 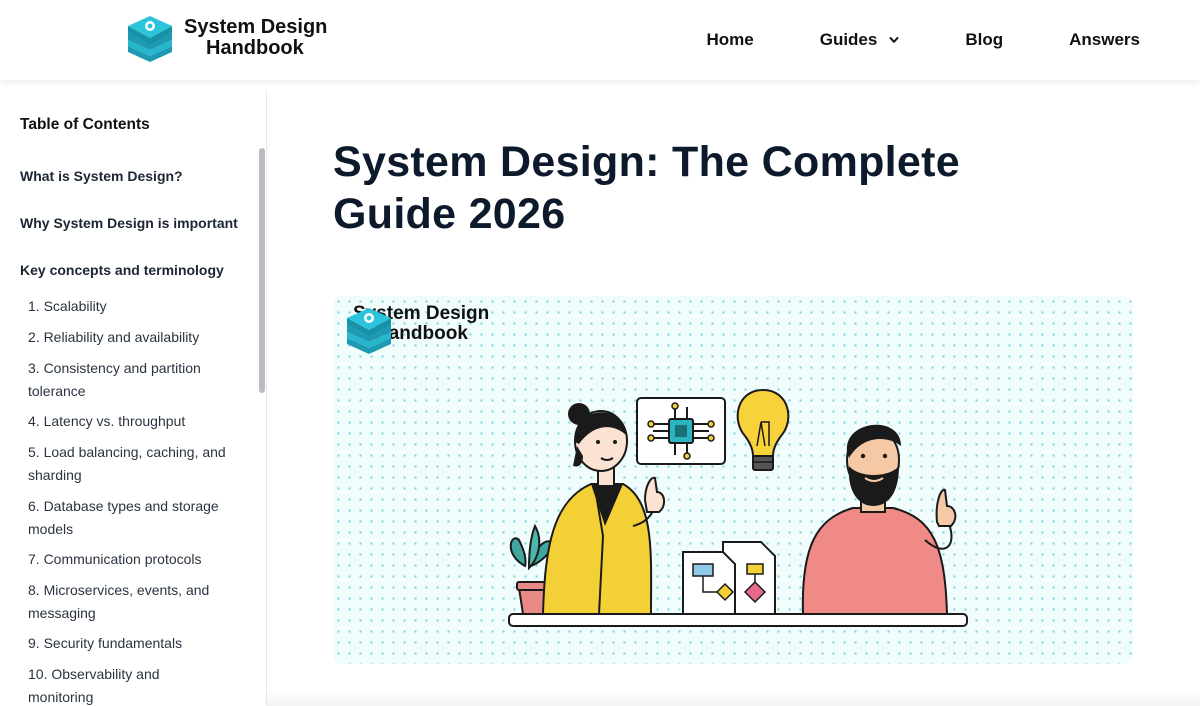 I want to click on nav-home-link: Home, so click(x=729, y=40).